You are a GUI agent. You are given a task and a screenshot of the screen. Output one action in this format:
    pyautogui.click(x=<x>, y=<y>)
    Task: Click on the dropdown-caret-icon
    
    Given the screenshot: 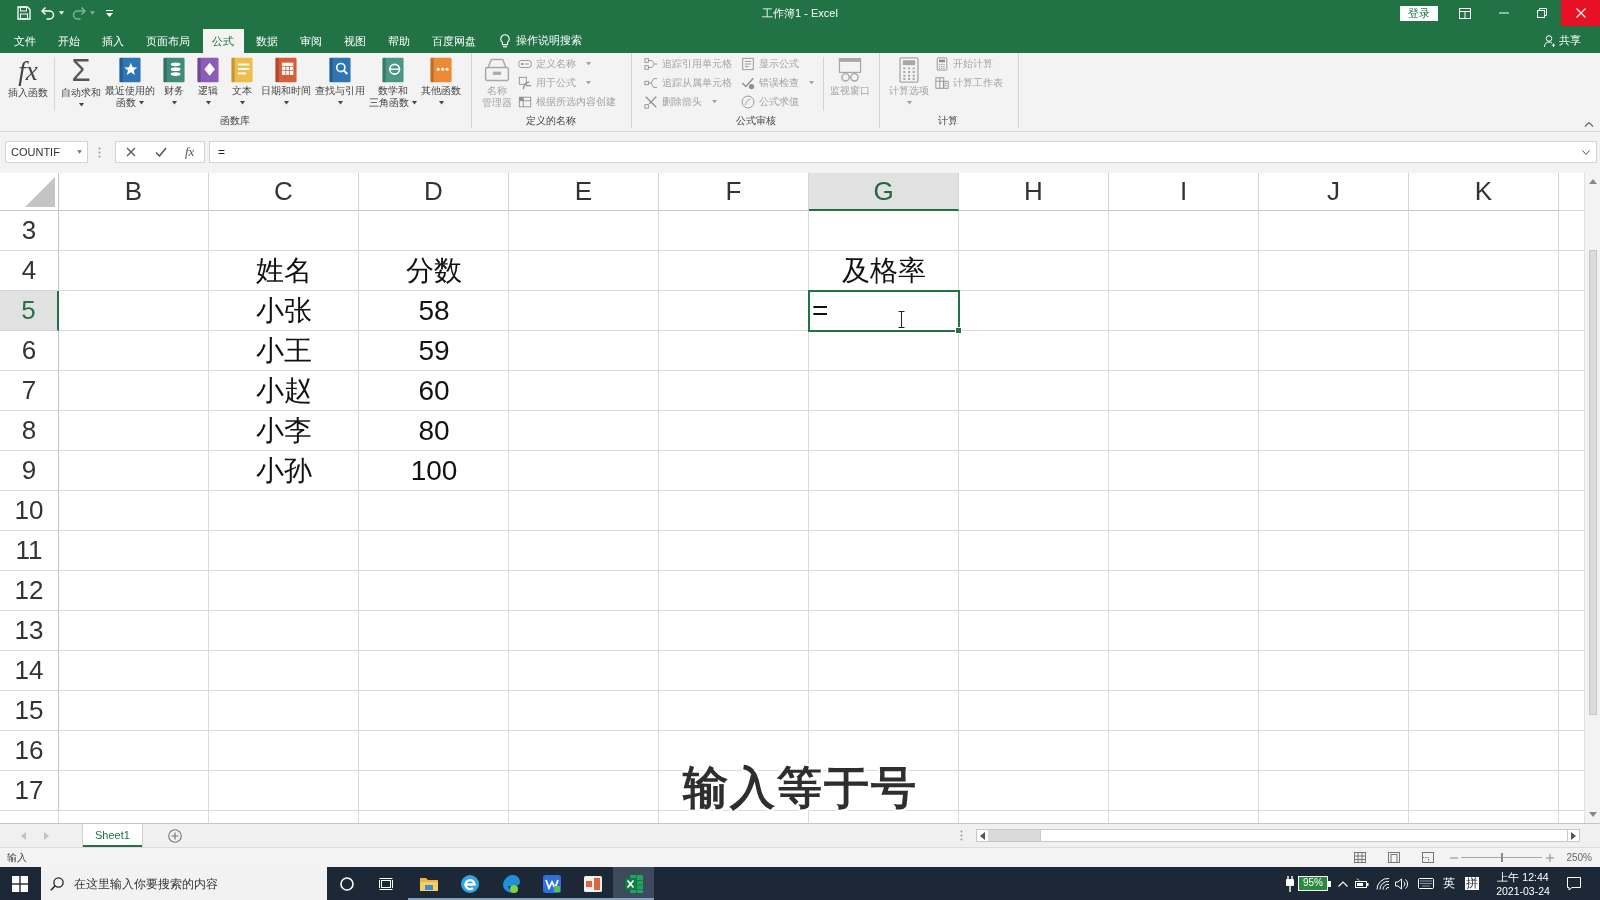 What is the action you would take?
    pyautogui.click(x=79, y=152)
    